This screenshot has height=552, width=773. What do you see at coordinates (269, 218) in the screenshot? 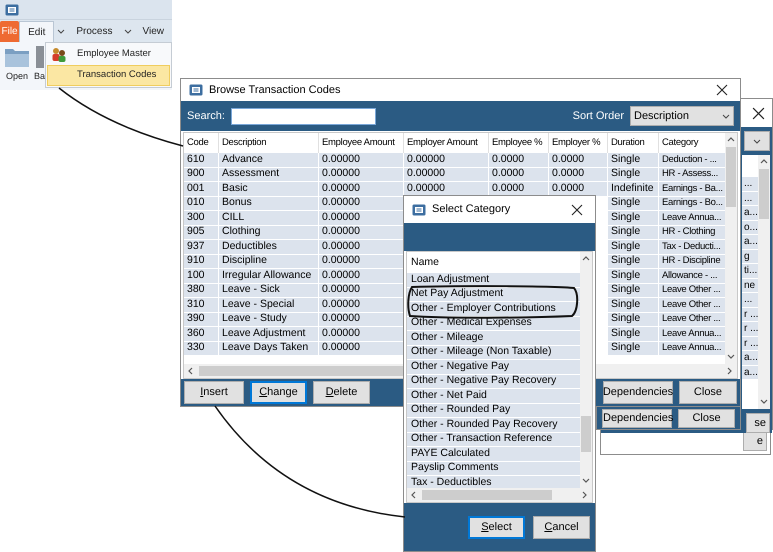
I see `table-cell: CILL` at bounding box center [269, 218].